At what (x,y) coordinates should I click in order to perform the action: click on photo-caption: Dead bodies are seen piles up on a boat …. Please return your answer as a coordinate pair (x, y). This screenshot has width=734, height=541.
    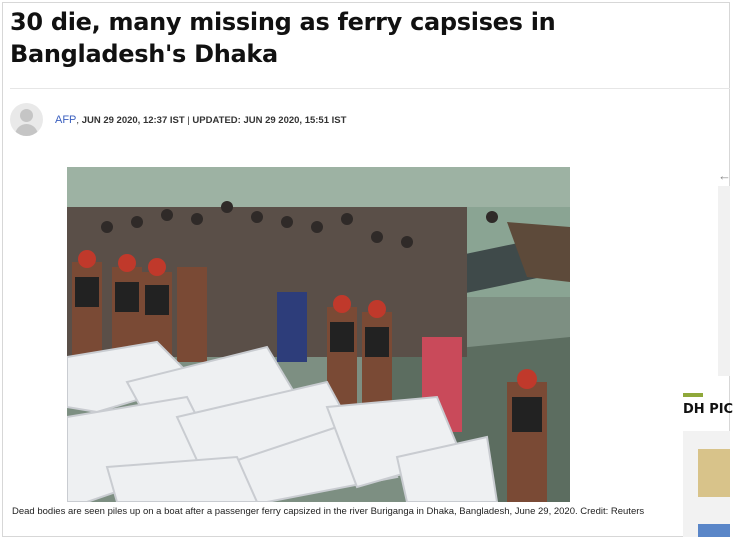
    Looking at the image, I should click on (328, 511).